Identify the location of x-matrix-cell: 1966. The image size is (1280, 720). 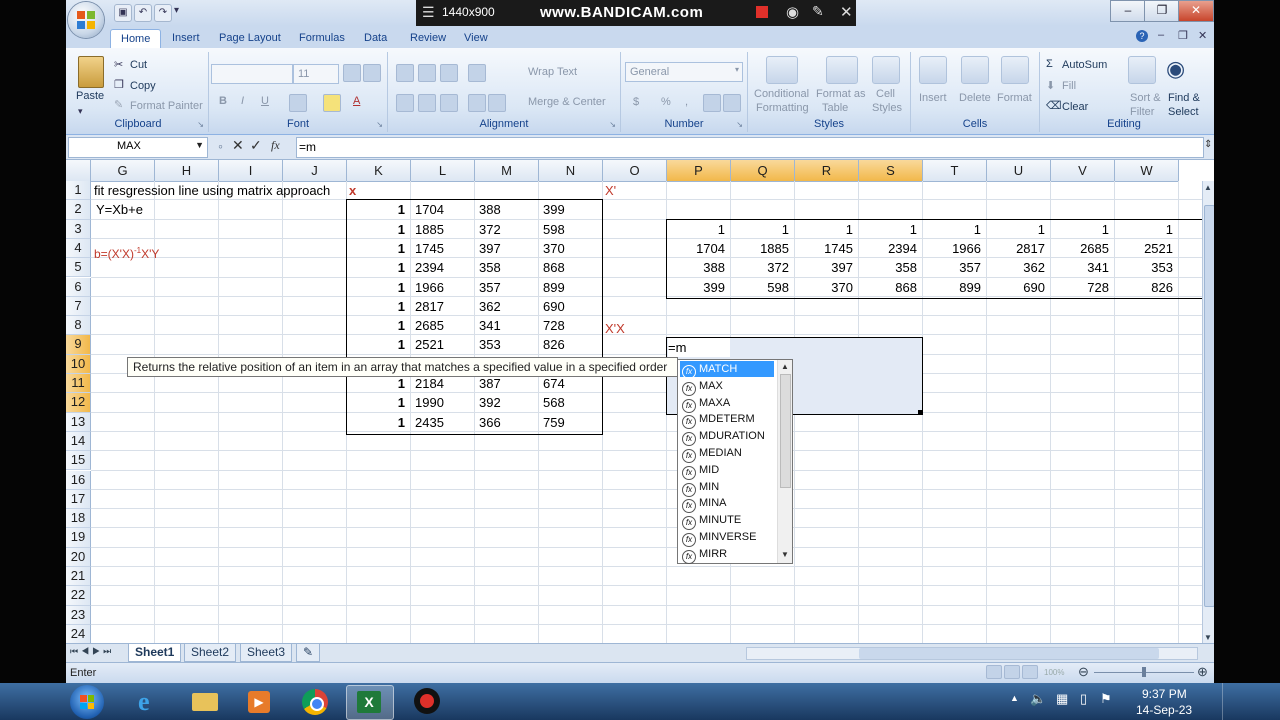
(444, 287).